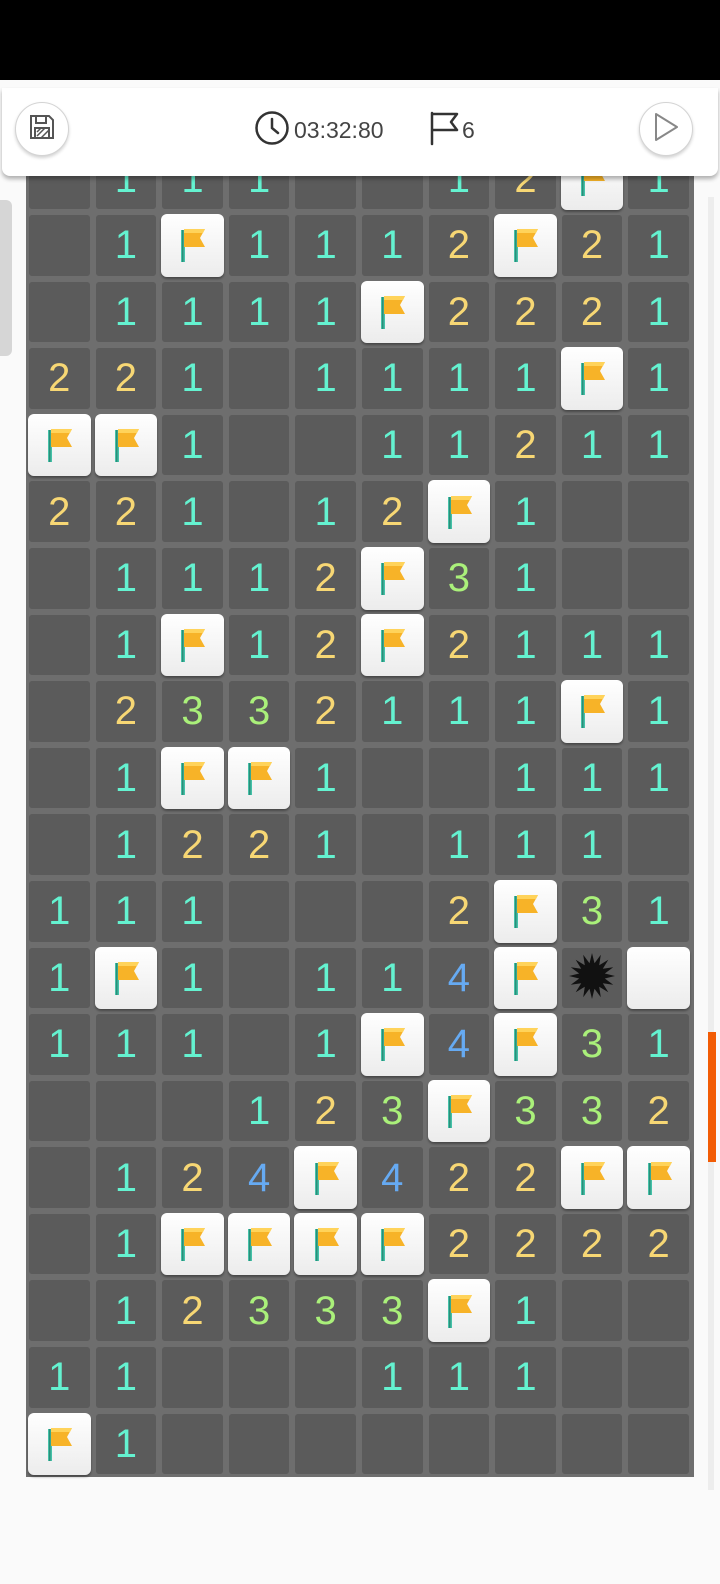 The height and width of the screenshot is (1584, 720). What do you see at coordinates (6, 278) in the screenshot?
I see `side-drawer-handle` at bounding box center [6, 278].